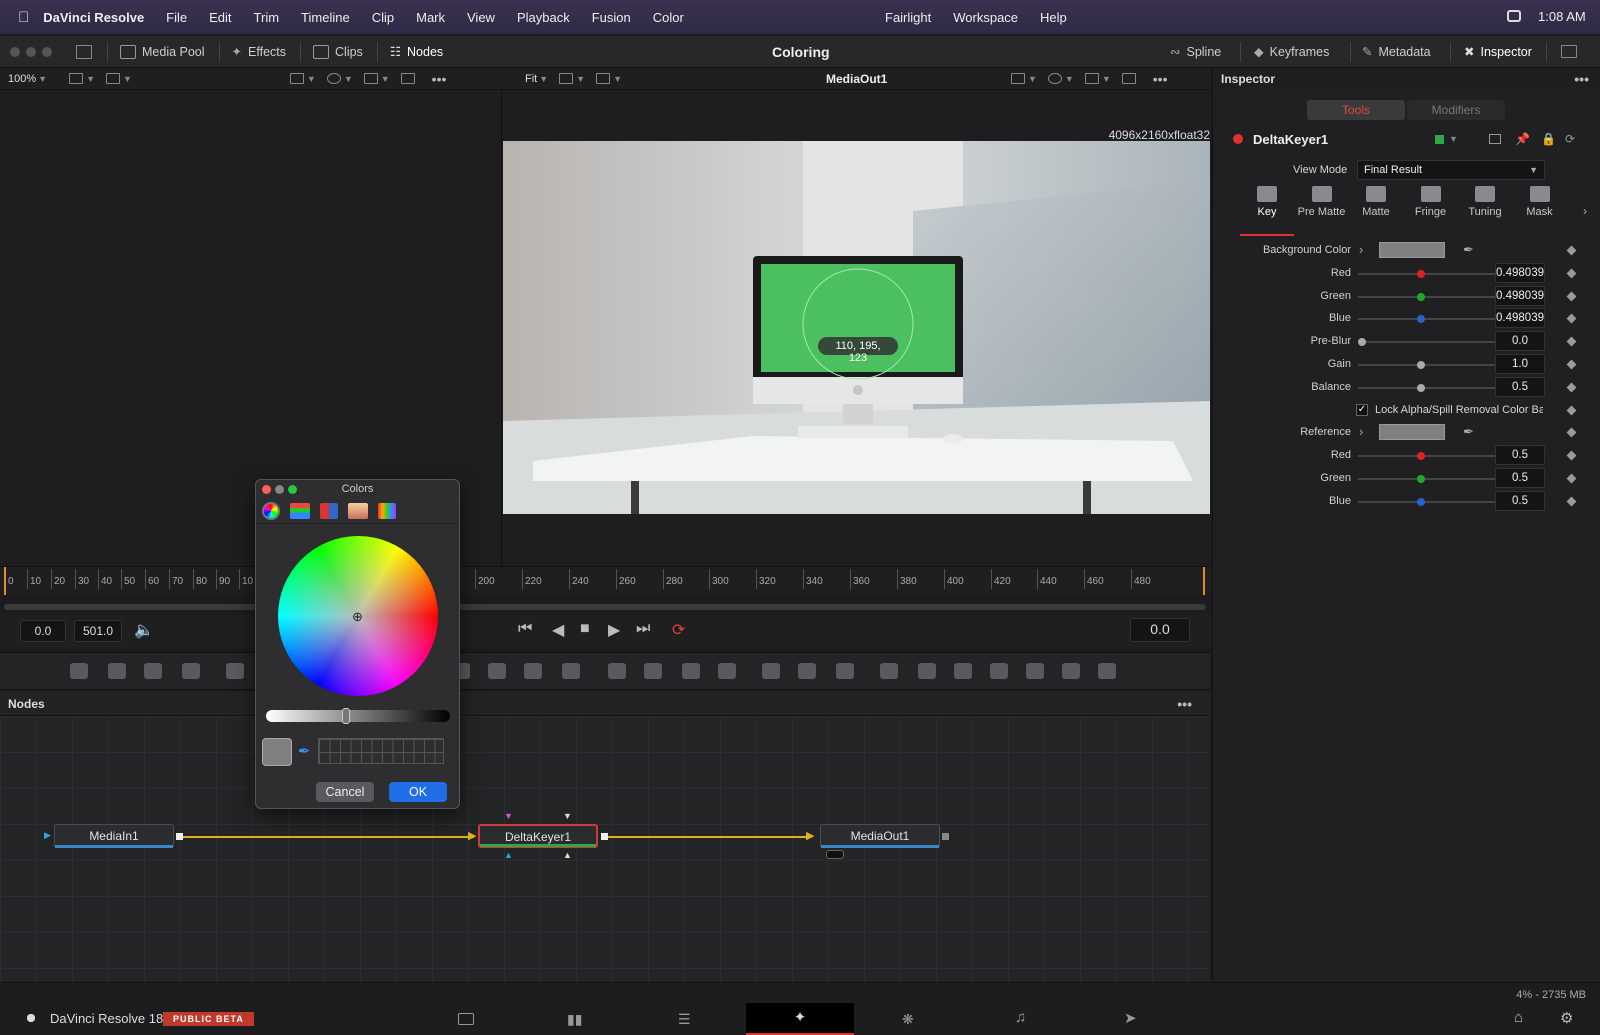  What do you see at coordinates (927, 671) in the screenshot?
I see `image3d-tool-icon` at bounding box center [927, 671].